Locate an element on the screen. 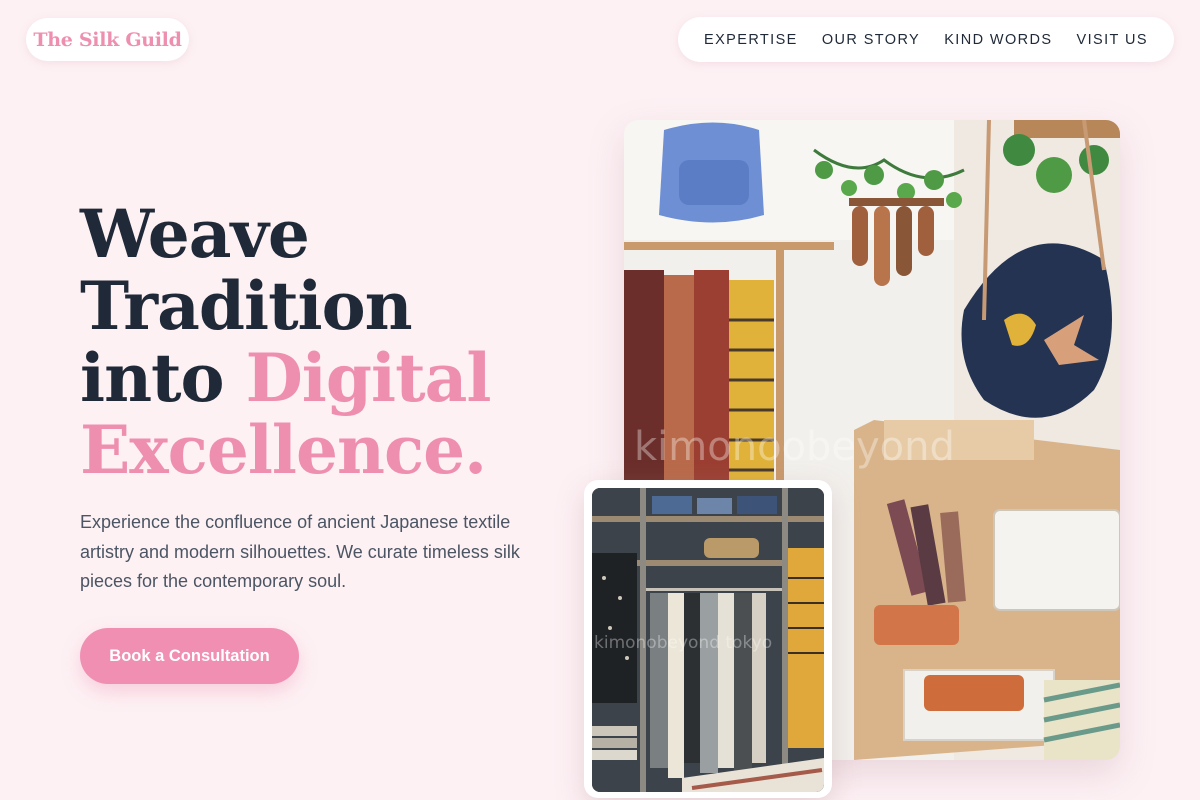 Image resolution: width=1200 pixels, height=800 pixels. book-consultation-button: Book a Consultation is located at coordinates (189, 656).